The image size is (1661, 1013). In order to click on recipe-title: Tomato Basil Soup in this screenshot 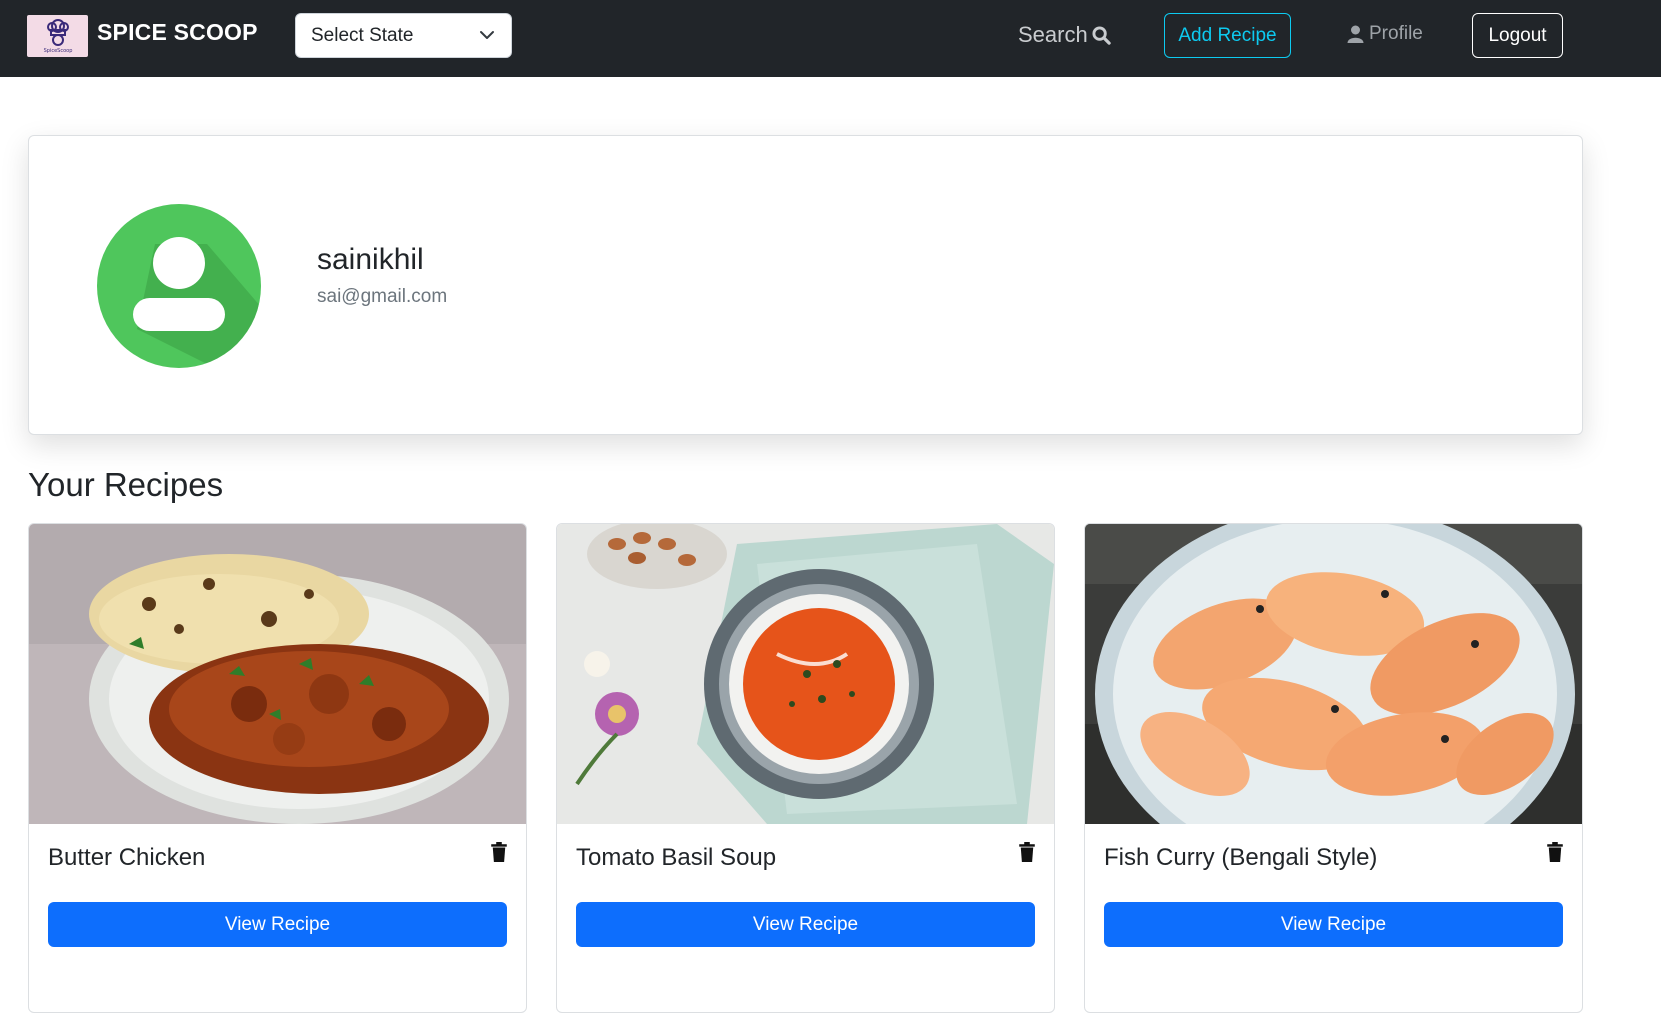, I will do `click(676, 857)`.